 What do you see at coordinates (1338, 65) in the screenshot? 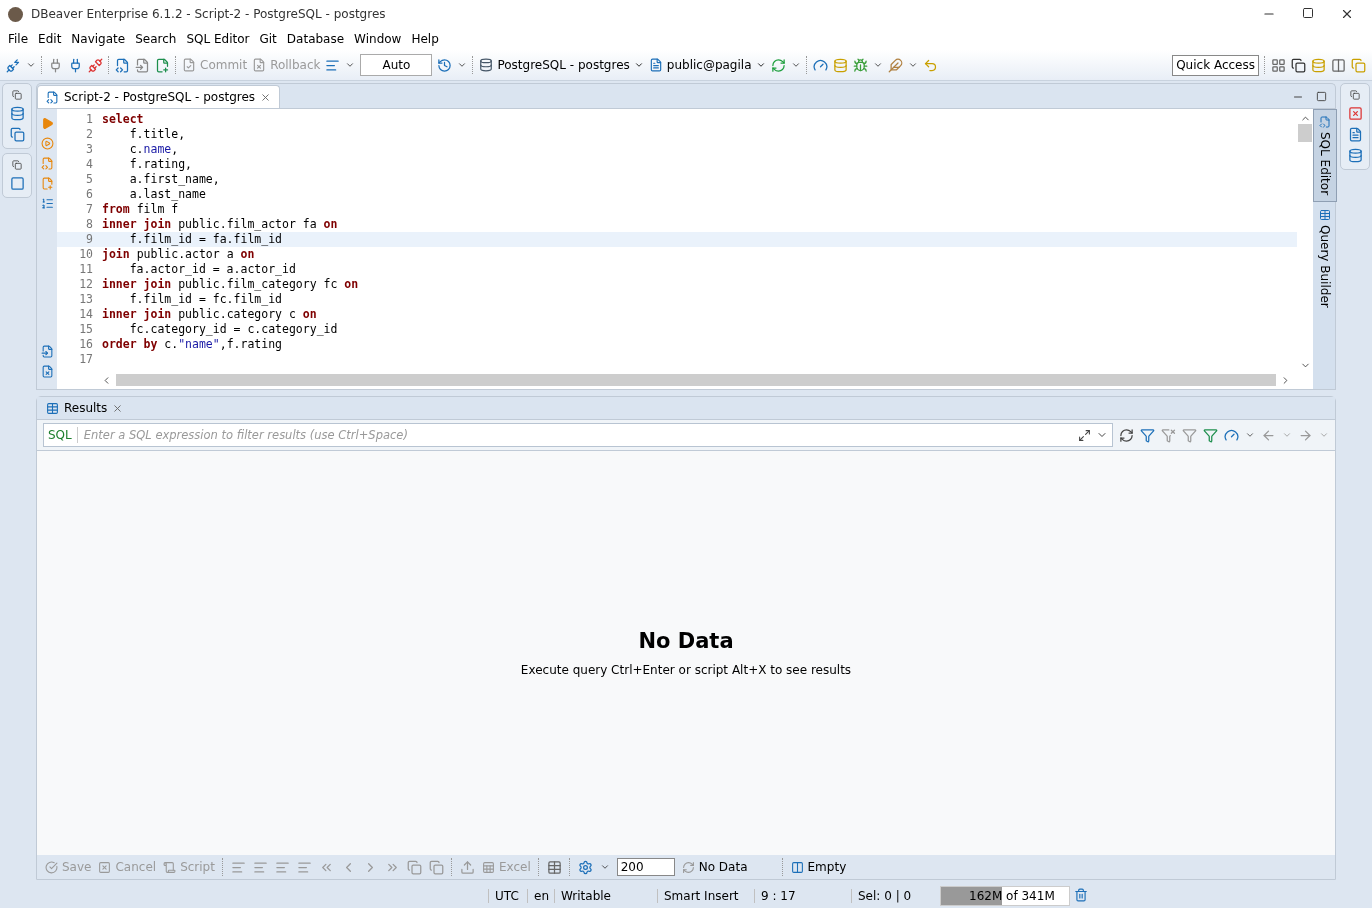
I see `columns-icon` at bounding box center [1338, 65].